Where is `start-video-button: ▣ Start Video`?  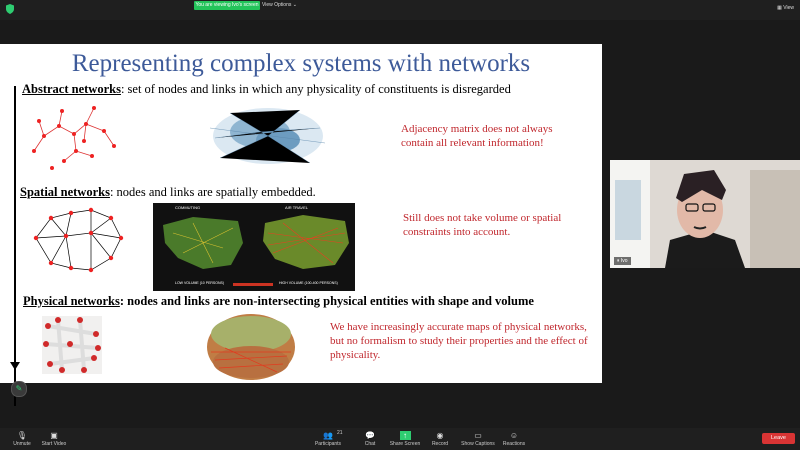 start-video-button: ▣ Start Video is located at coordinates (54, 439).